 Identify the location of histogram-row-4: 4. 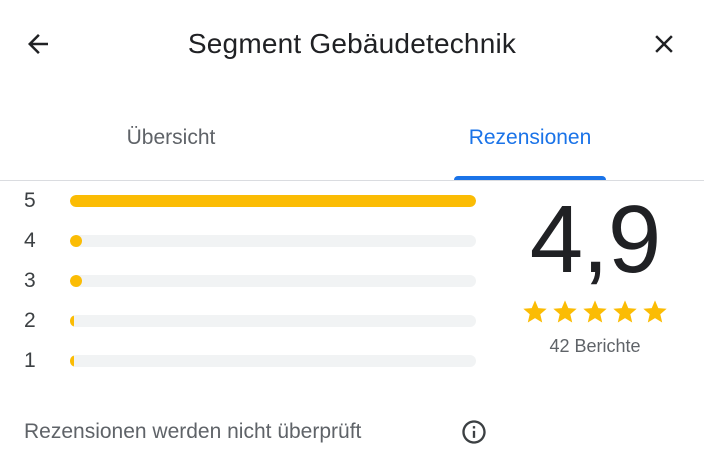
(255, 241).